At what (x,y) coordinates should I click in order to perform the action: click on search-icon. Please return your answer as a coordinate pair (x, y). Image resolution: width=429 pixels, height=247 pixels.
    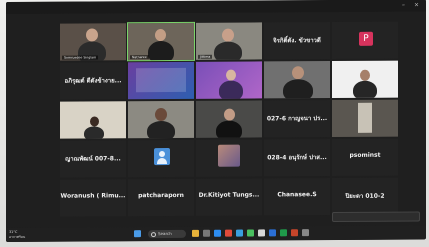
    Looking at the image, I should click on (153, 234).